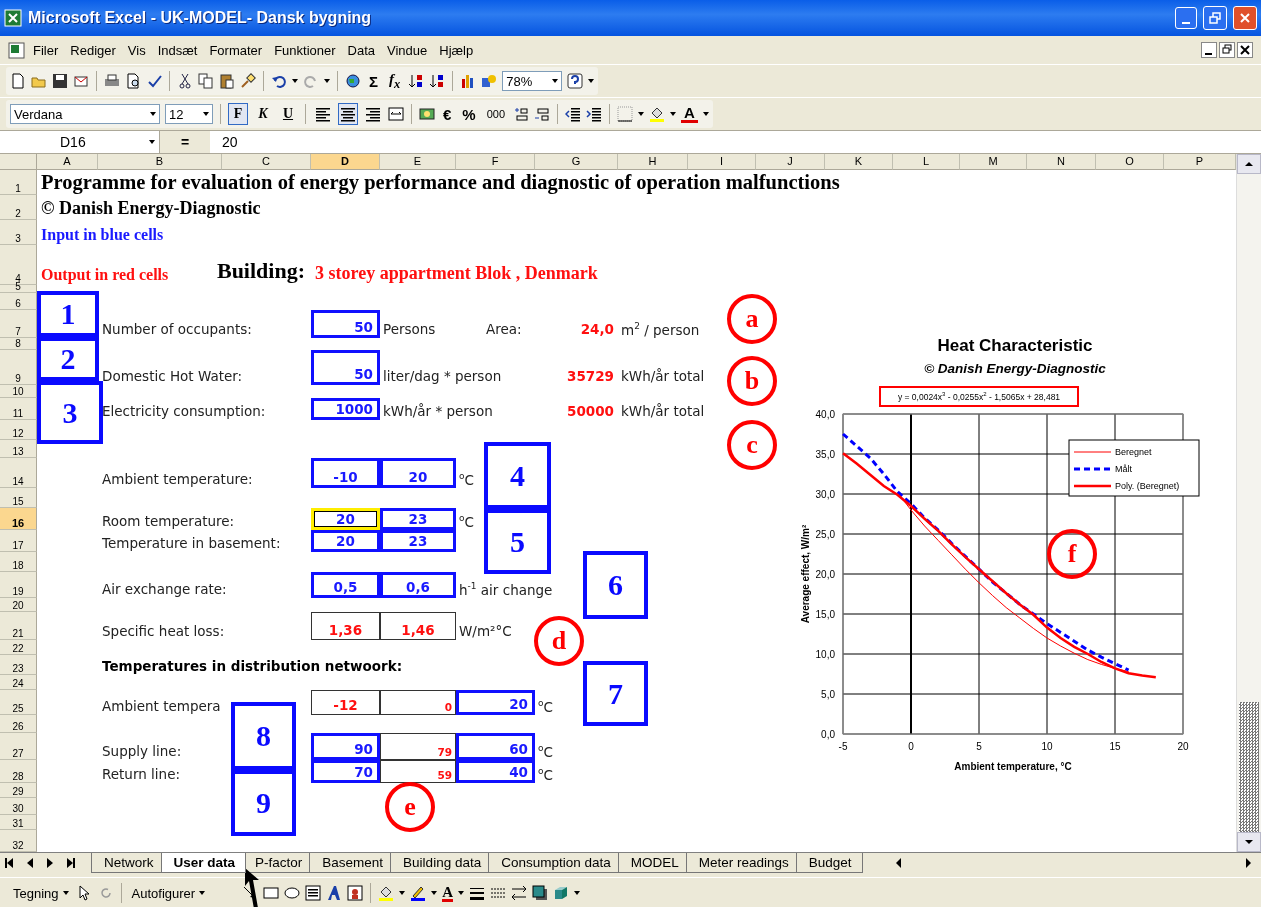 The width and height of the screenshot is (1261, 907). Describe the element at coordinates (409, 329) in the screenshot. I see `unit-label: Persons` at that location.